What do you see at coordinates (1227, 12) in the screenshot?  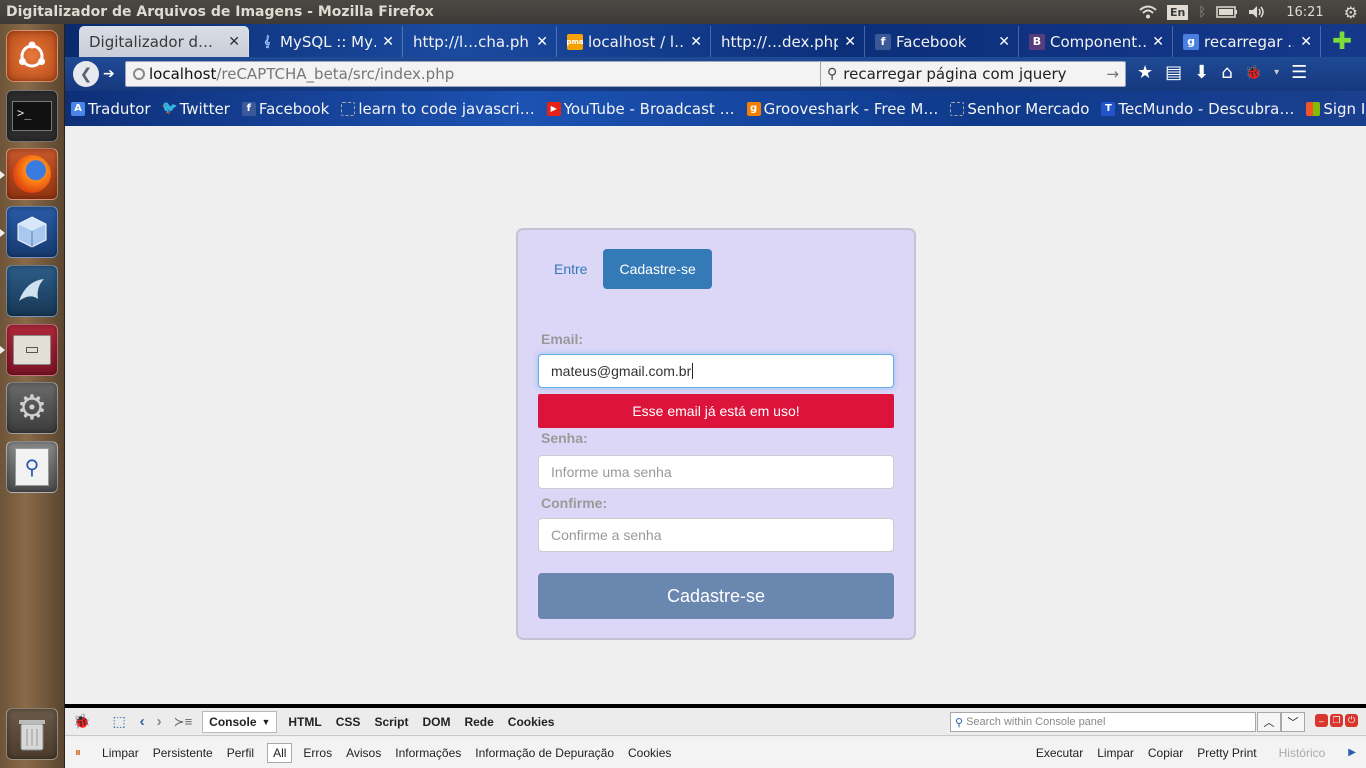 I see `battery-icon` at bounding box center [1227, 12].